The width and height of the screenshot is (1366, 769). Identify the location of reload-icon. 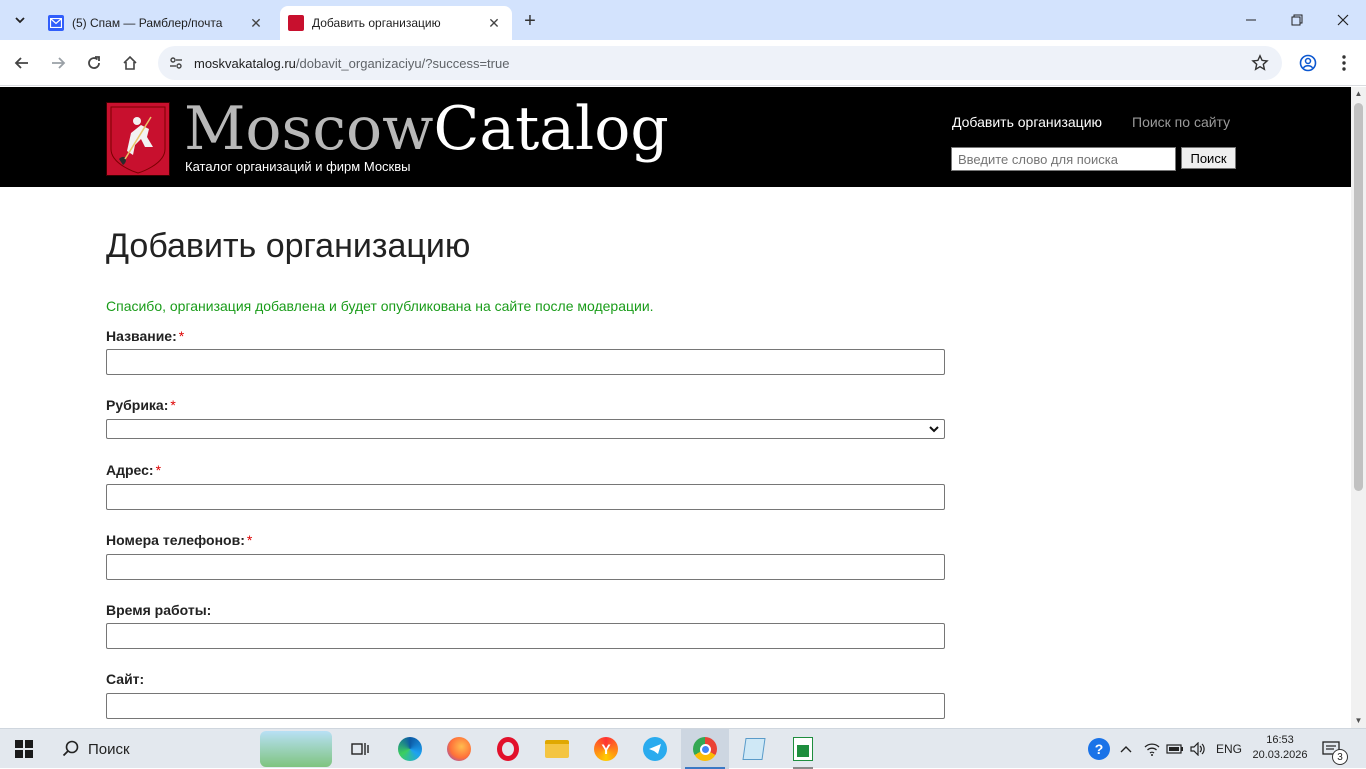
(94, 62).